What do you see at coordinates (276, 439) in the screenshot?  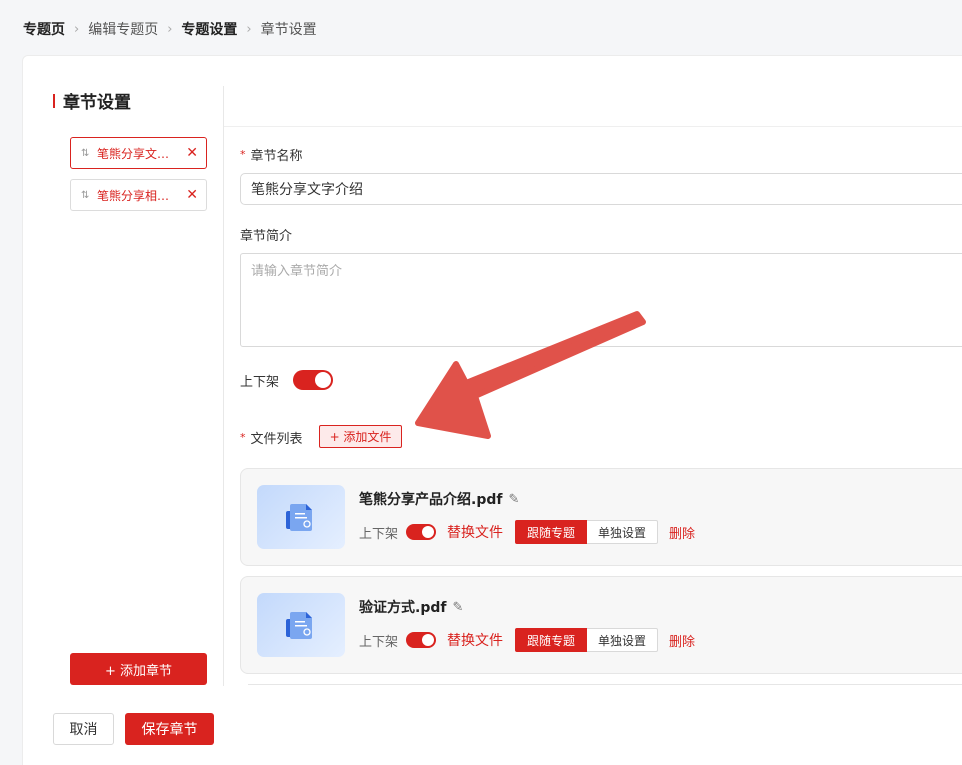 I see `file-list-label-text: 文件列表` at bounding box center [276, 439].